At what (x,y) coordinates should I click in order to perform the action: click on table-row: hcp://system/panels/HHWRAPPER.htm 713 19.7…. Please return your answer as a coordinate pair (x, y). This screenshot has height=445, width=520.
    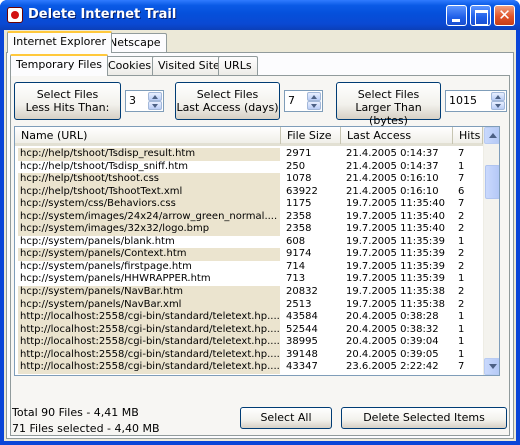
    Looking at the image, I should click on (249, 279).